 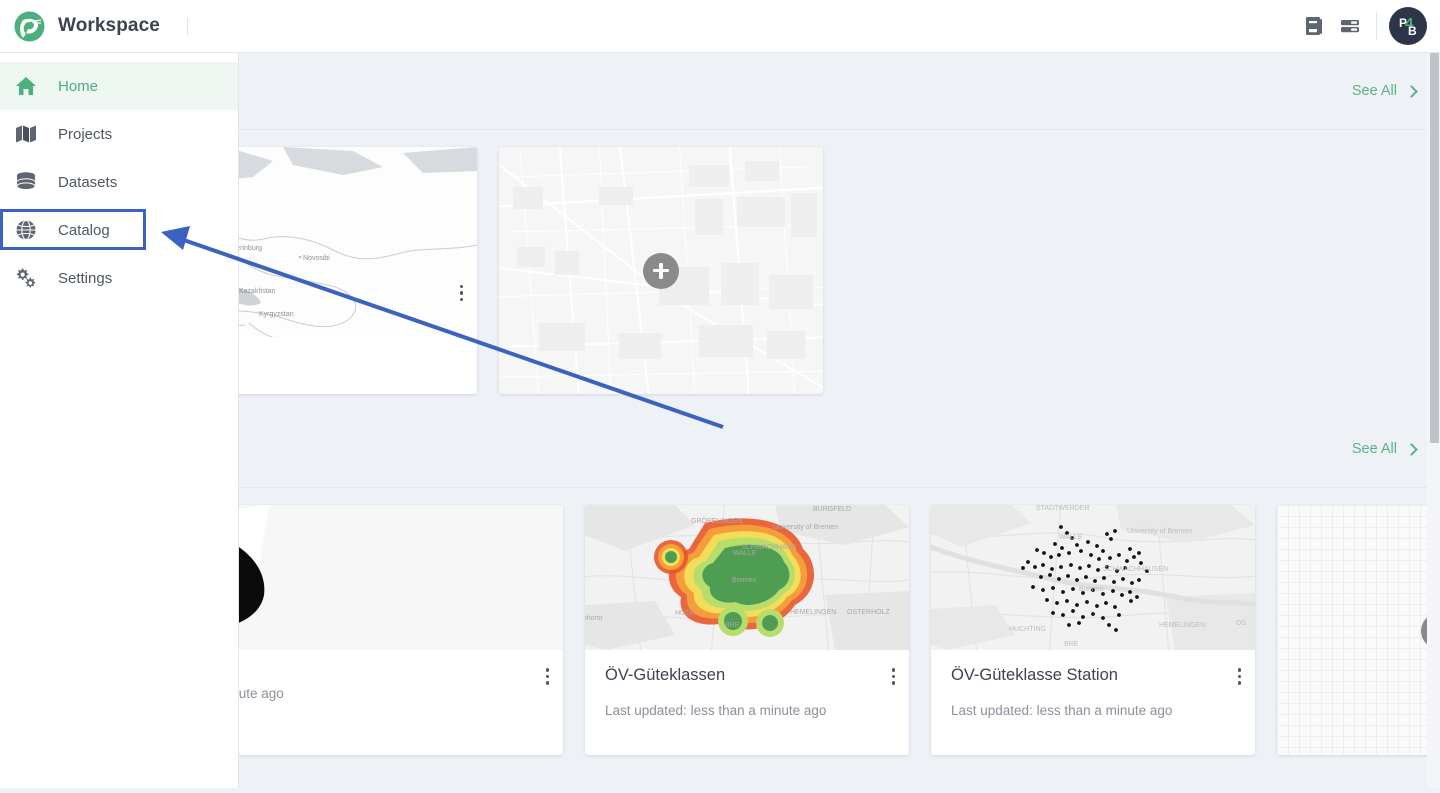 What do you see at coordinates (1350, 26) in the screenshot?
I see `list-rows-icon` at bounding box center [1350, 26].